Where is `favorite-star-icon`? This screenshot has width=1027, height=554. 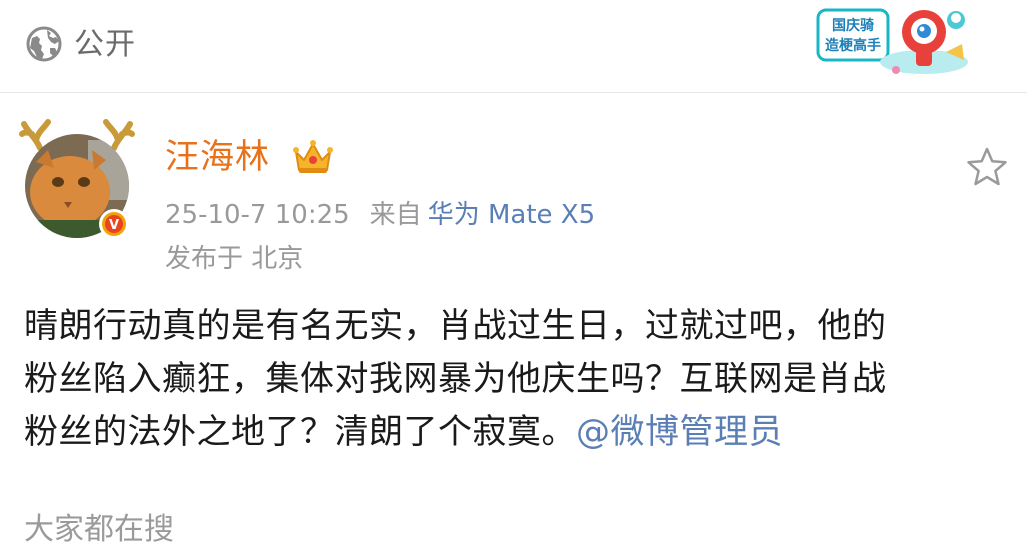 favorite-star-icon is located at coordinates (987, 167).